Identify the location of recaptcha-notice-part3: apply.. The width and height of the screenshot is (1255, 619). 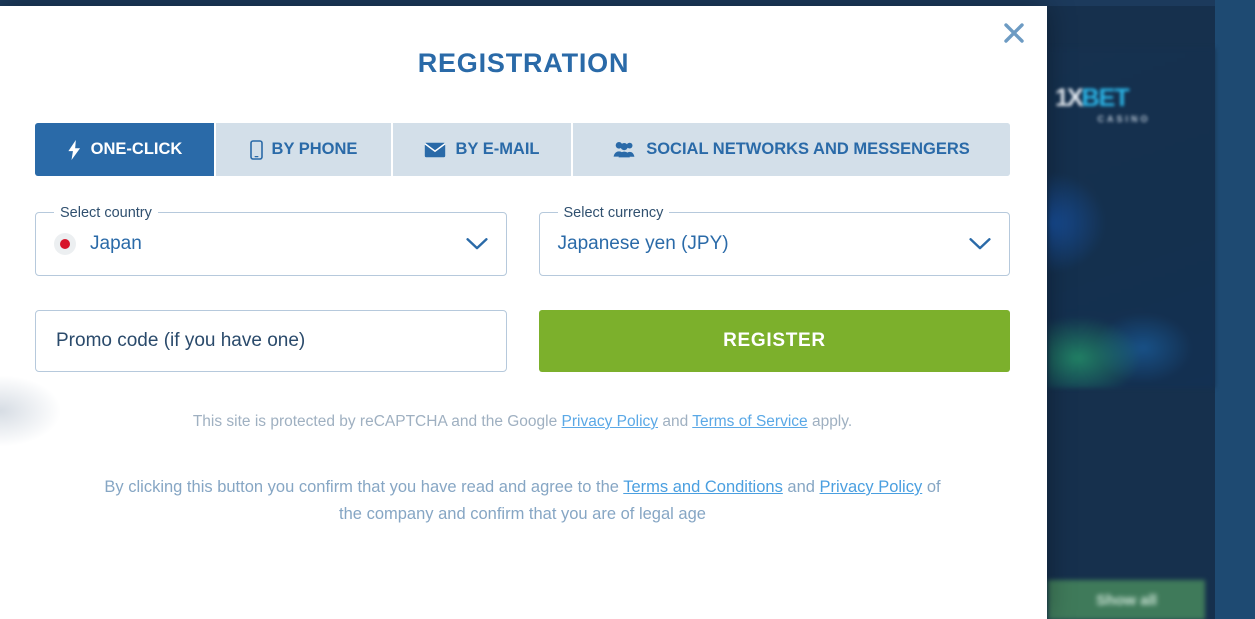
(830, 421).